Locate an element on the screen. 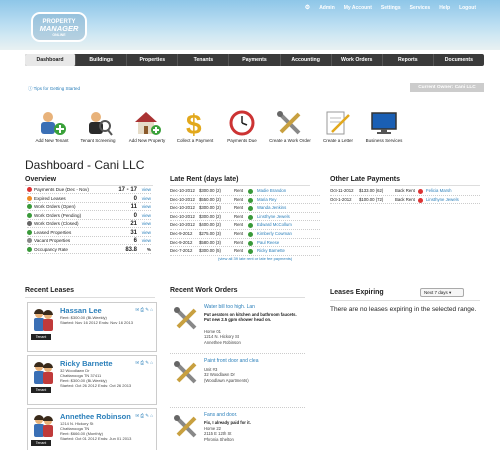 This screenshot has width=500, height=450. current-owner-badge: Current Owner: Cani LLC is located at coordinates (447, 87).